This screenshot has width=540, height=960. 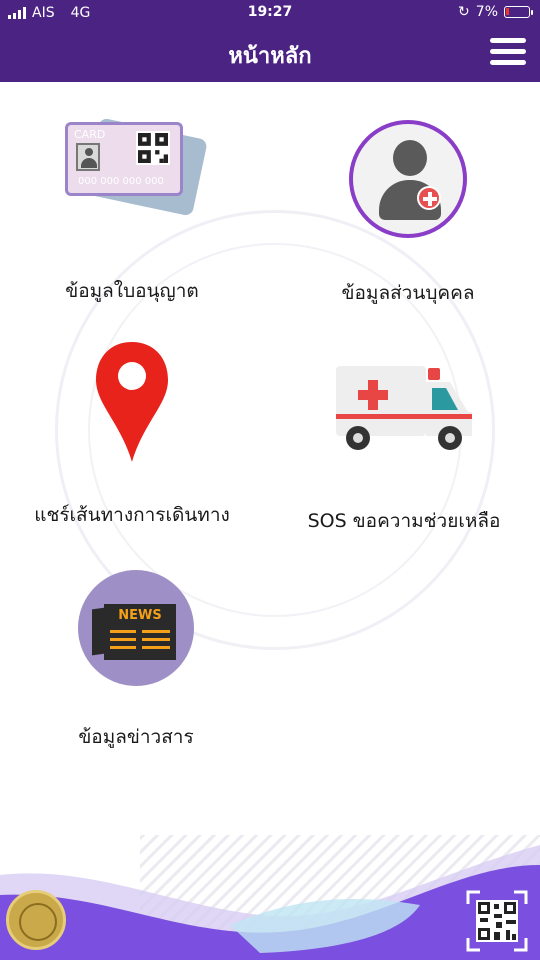 What do you see at coordinates (408, 179) in the screenshot?
I see `personal-info-icon` at bounding box center [408, 179].